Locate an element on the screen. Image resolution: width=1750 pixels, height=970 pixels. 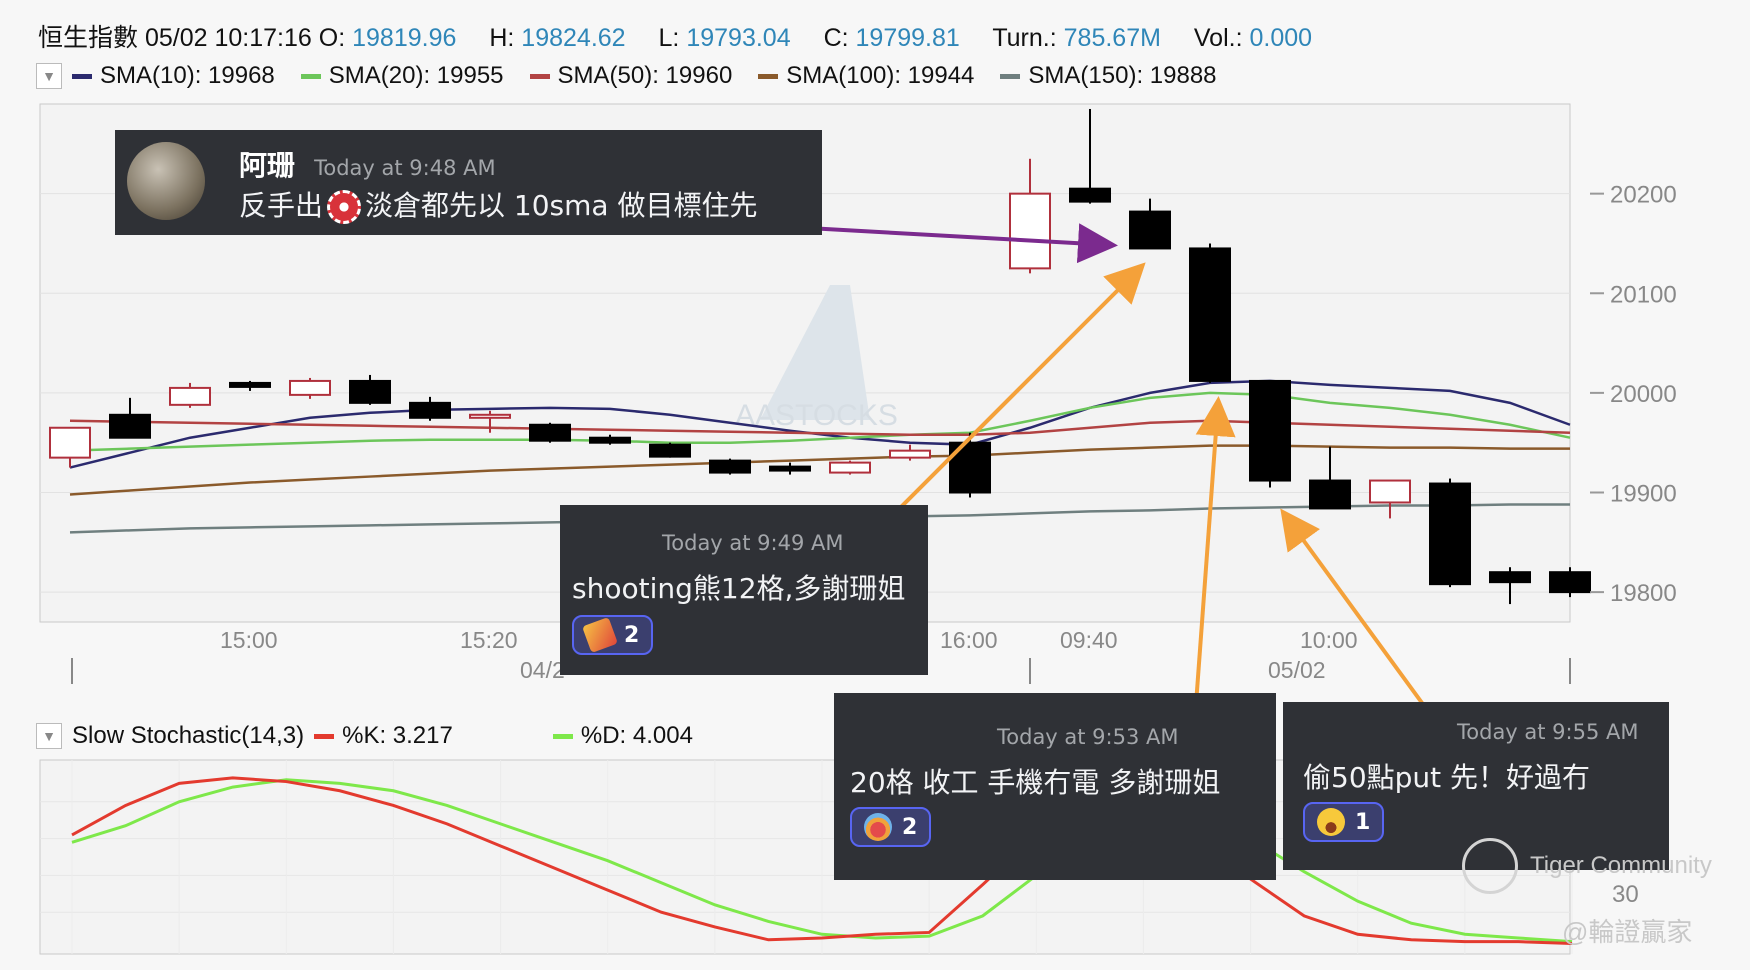
annotation-2-reaction-count: 2 is located at coordinates (632, 635).